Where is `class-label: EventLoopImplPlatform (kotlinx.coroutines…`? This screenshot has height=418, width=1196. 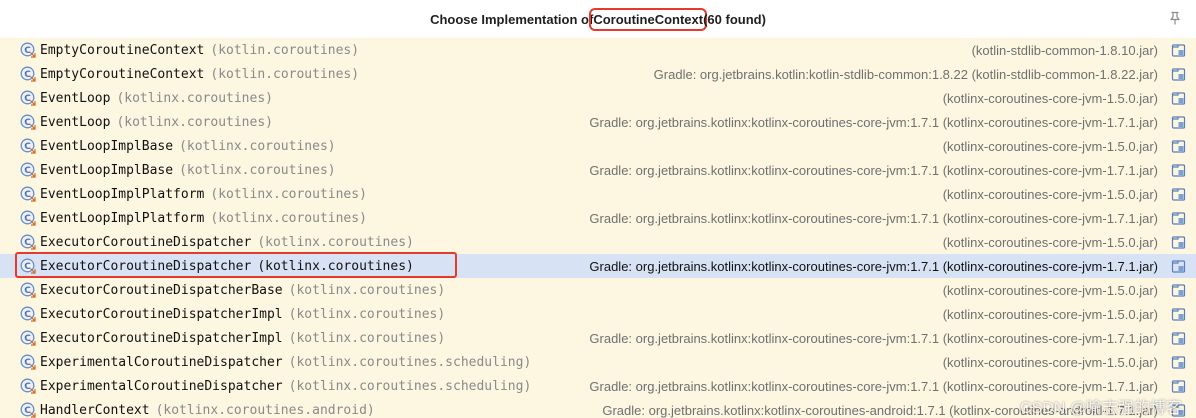 class-label: EventLoopImplPlatform (kotlinx.coroutines… is located at coordinates (203, 194).